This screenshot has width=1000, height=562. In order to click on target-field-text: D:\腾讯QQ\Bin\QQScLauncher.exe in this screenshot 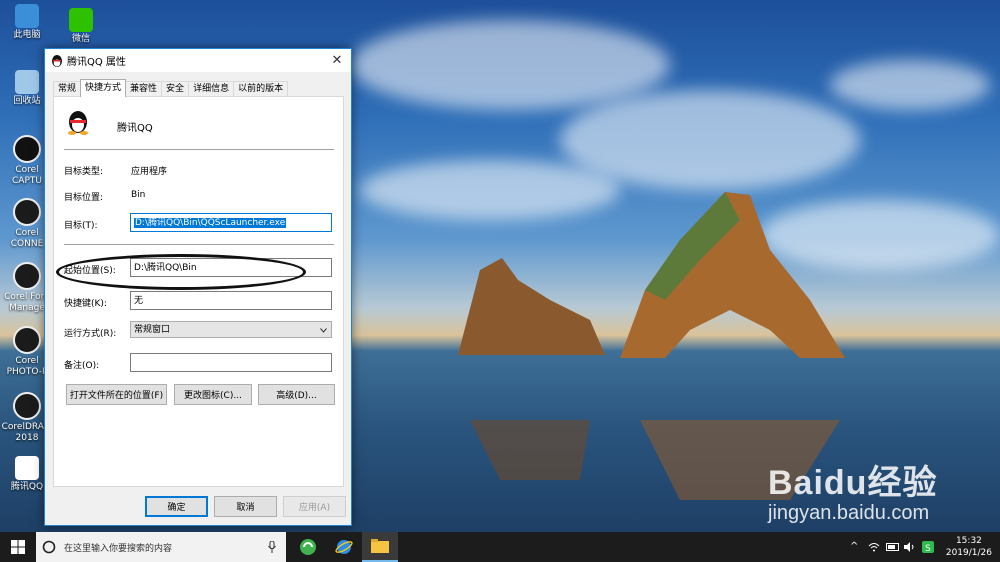, I will do `click(210, 223)`.